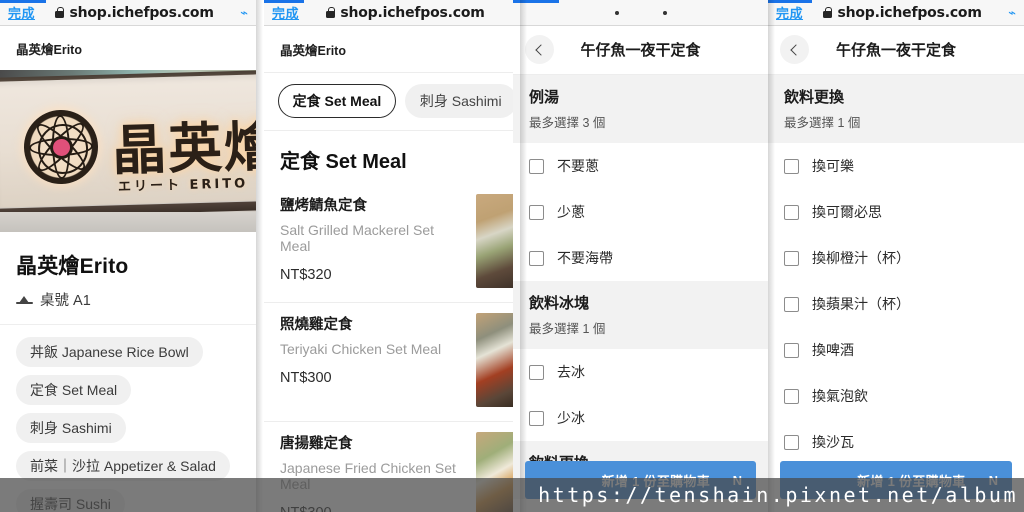 Image resolution: width=1024 pixels, height=512 pixels. I want to click on option-row: 換可樂, so click(896, 166).